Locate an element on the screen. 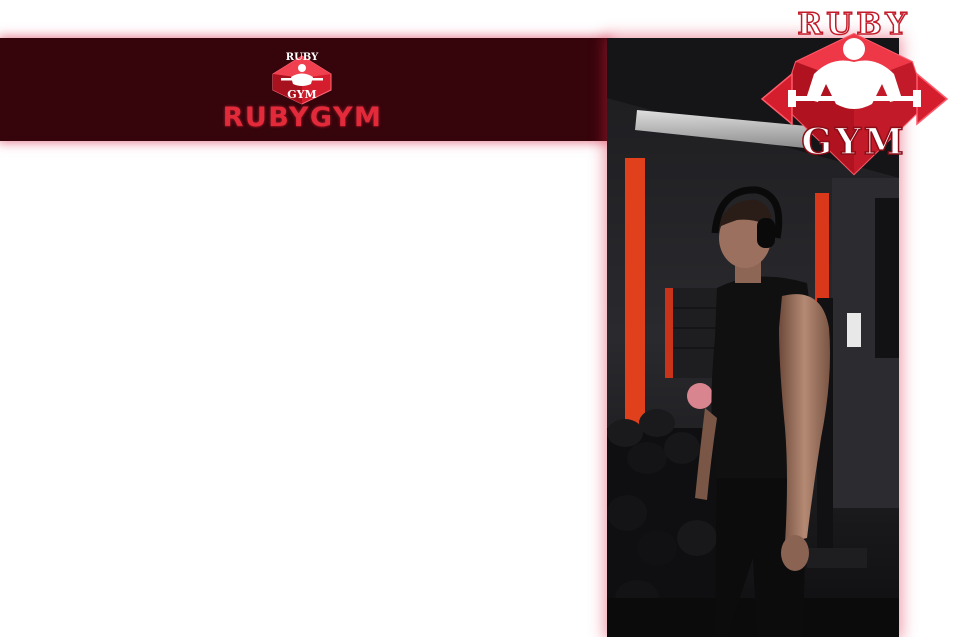  header-banner: RUBY GYM RUBYGYM is located at coordinates (305, 89).